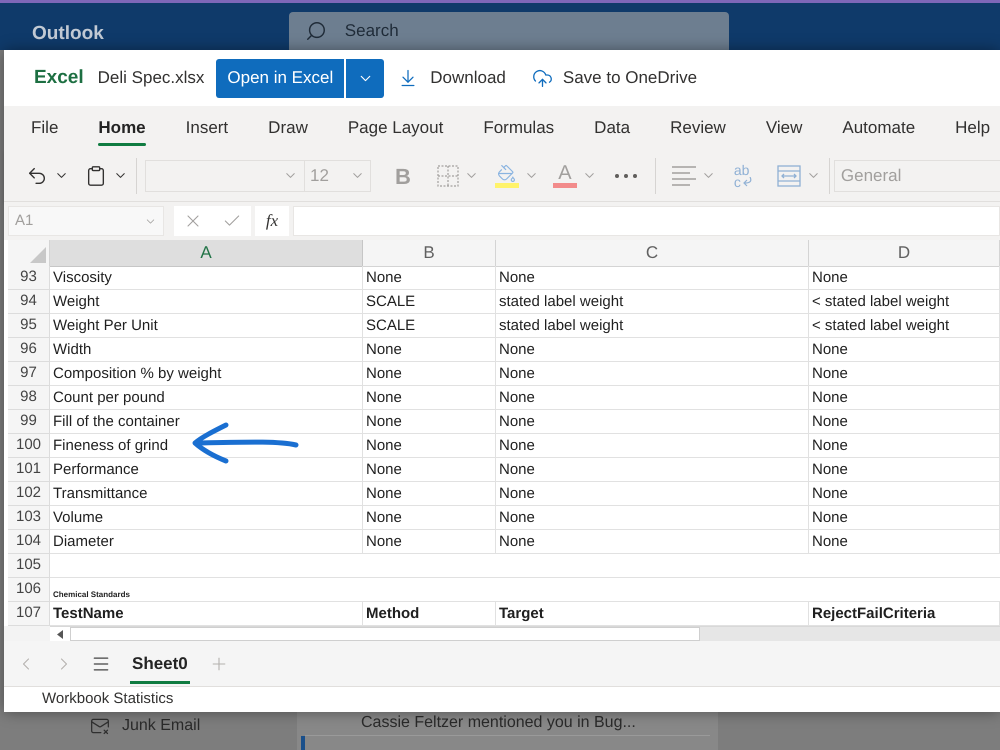 This screenshot has width=1000, height=750. What do you see at coordinates (29, 446) in the screenshot?
I see `row-number: 100` at bounding box center [29, 446].